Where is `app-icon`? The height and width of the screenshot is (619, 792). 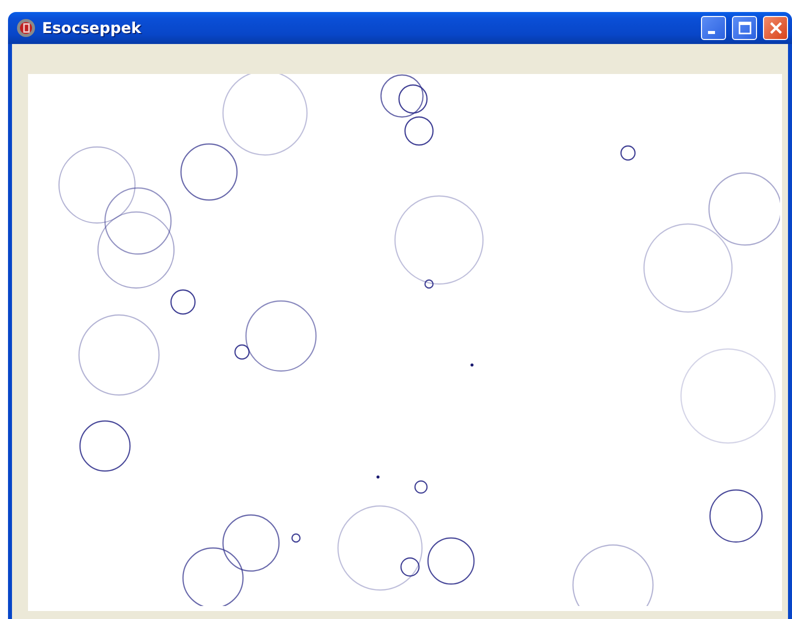
app-icon is located at coordinates (26, 28).